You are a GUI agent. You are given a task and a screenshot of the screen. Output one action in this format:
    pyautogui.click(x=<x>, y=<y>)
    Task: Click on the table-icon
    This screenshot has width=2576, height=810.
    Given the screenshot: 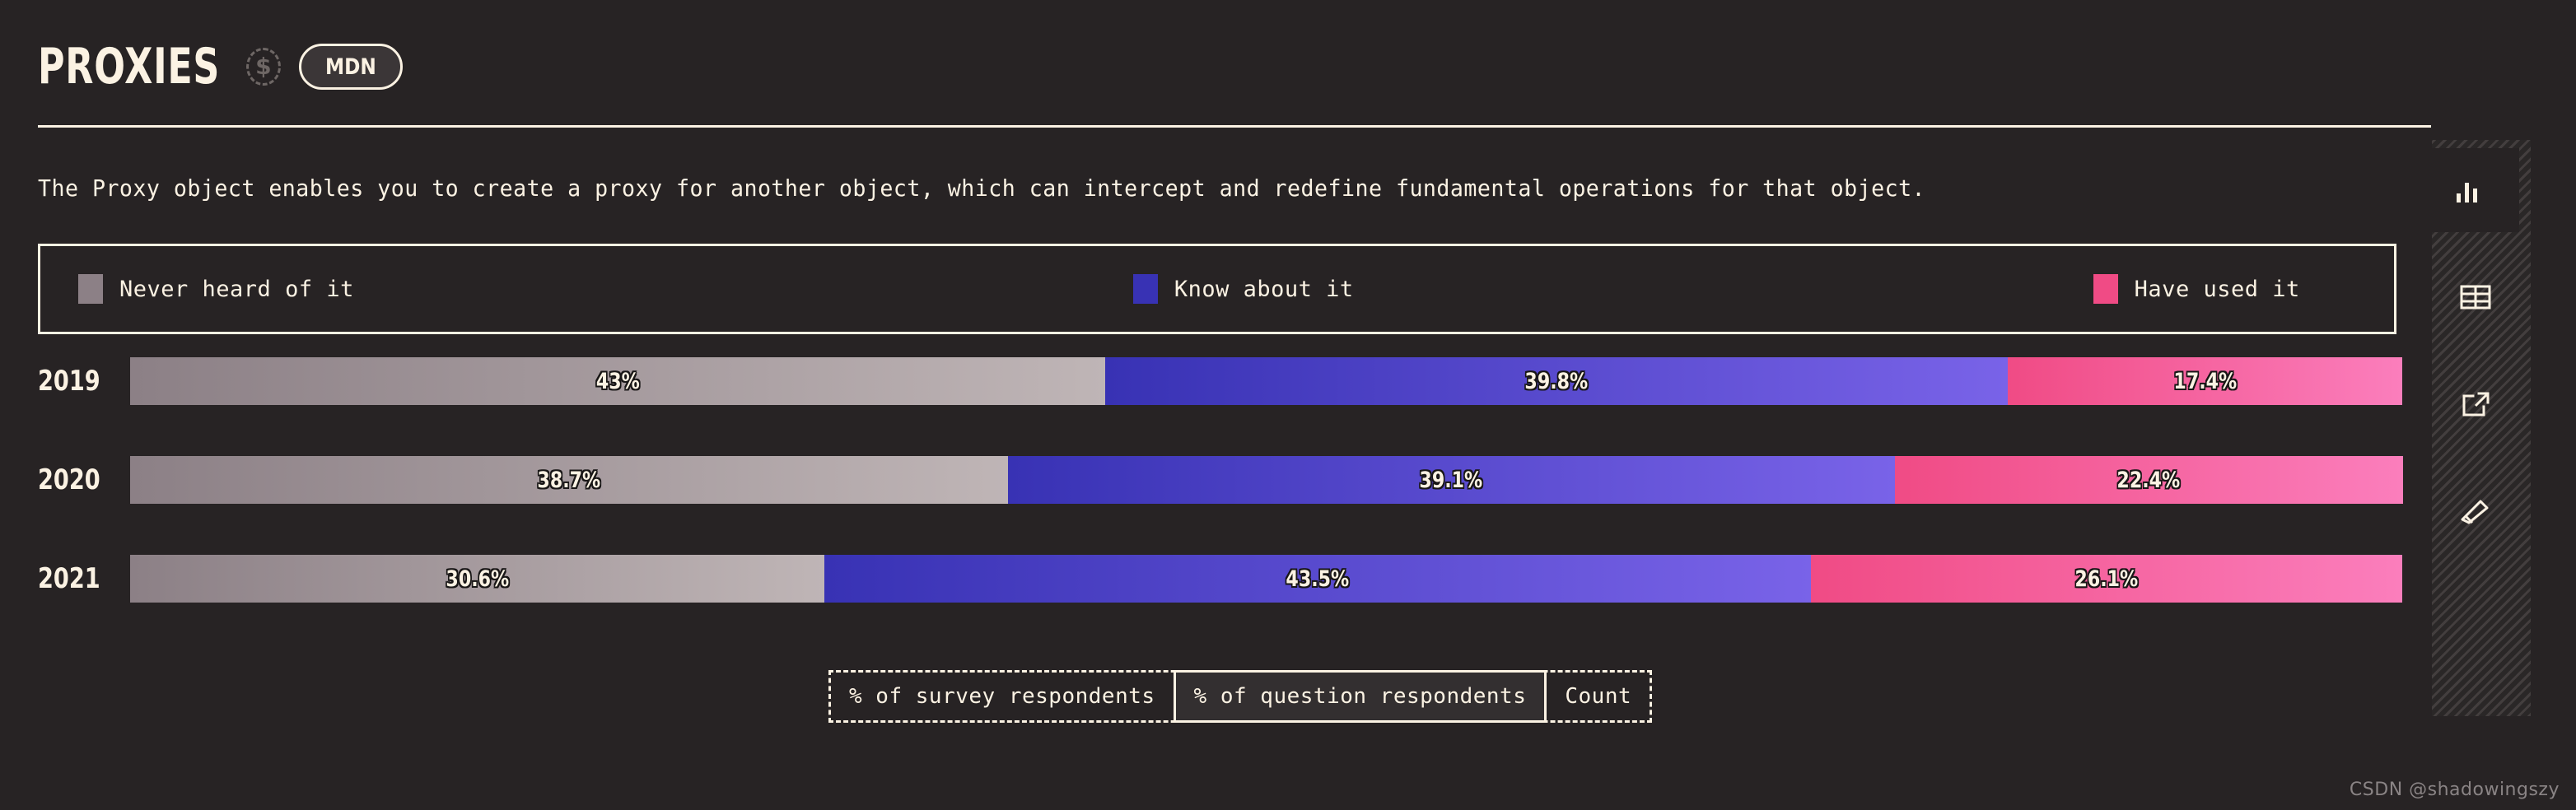 What is the action you would take?
    pyautogui.click(x=2475, y=297)
    